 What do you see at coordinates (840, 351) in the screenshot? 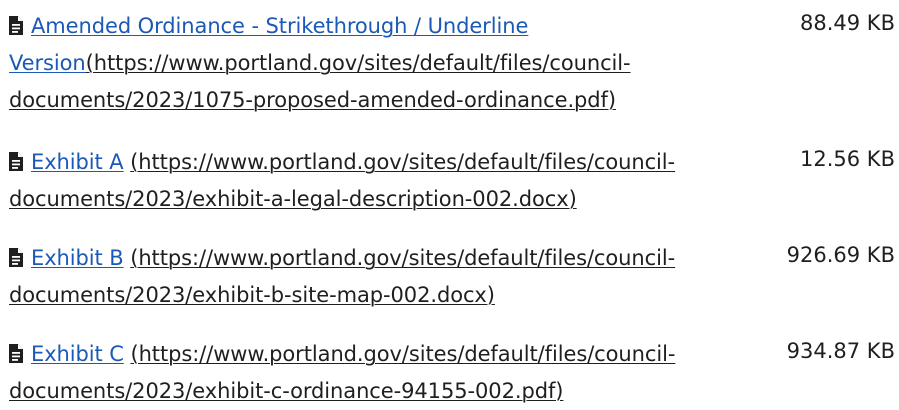
I see `file-size: 934.87 KB` at bounding box center [840, 351].